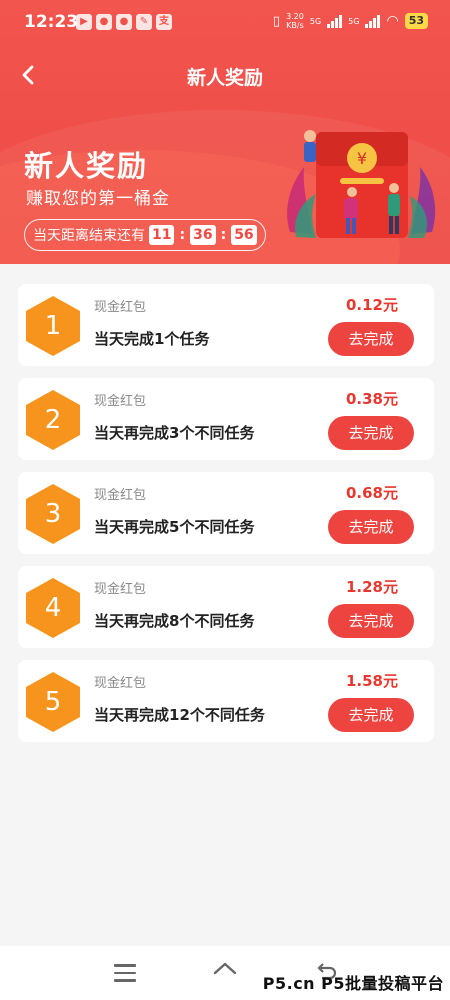  What do you see at coordinates (353, 983) in the screenshot?
I see `watermark: P5.cn P5批量投稿平台` at bounding box center [353, 983].